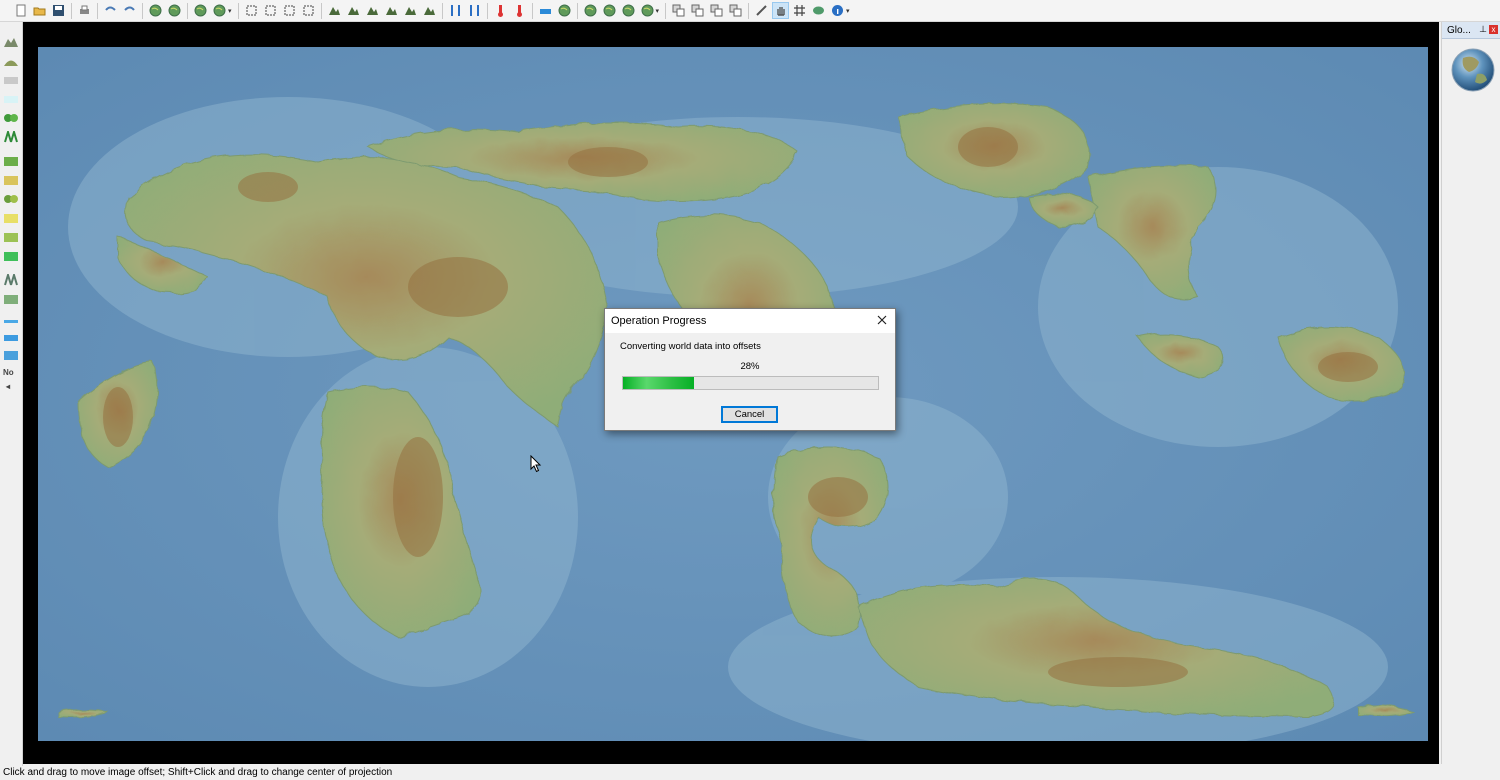 The width and height of the screenshot is (1500, 780). What do you see at coordinates (11, 355) in the screenshot?
I see `ocean-brush-icon` at bounding box center [11, 355].